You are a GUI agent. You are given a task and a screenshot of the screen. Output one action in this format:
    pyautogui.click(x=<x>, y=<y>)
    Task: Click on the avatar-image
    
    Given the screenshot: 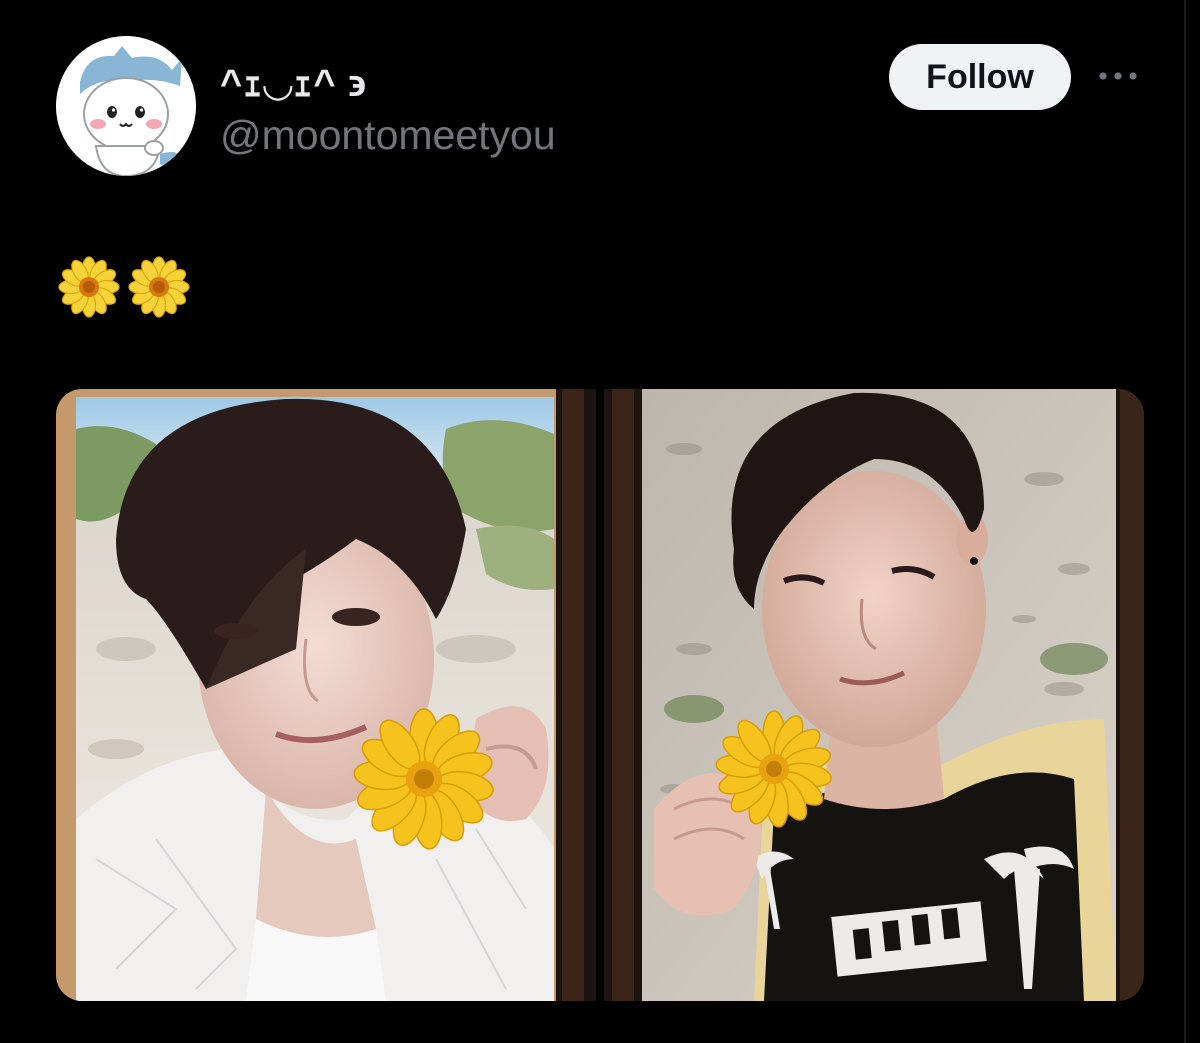 What is the action you would take?
    pyautogui.click(x=126, y=106)
    